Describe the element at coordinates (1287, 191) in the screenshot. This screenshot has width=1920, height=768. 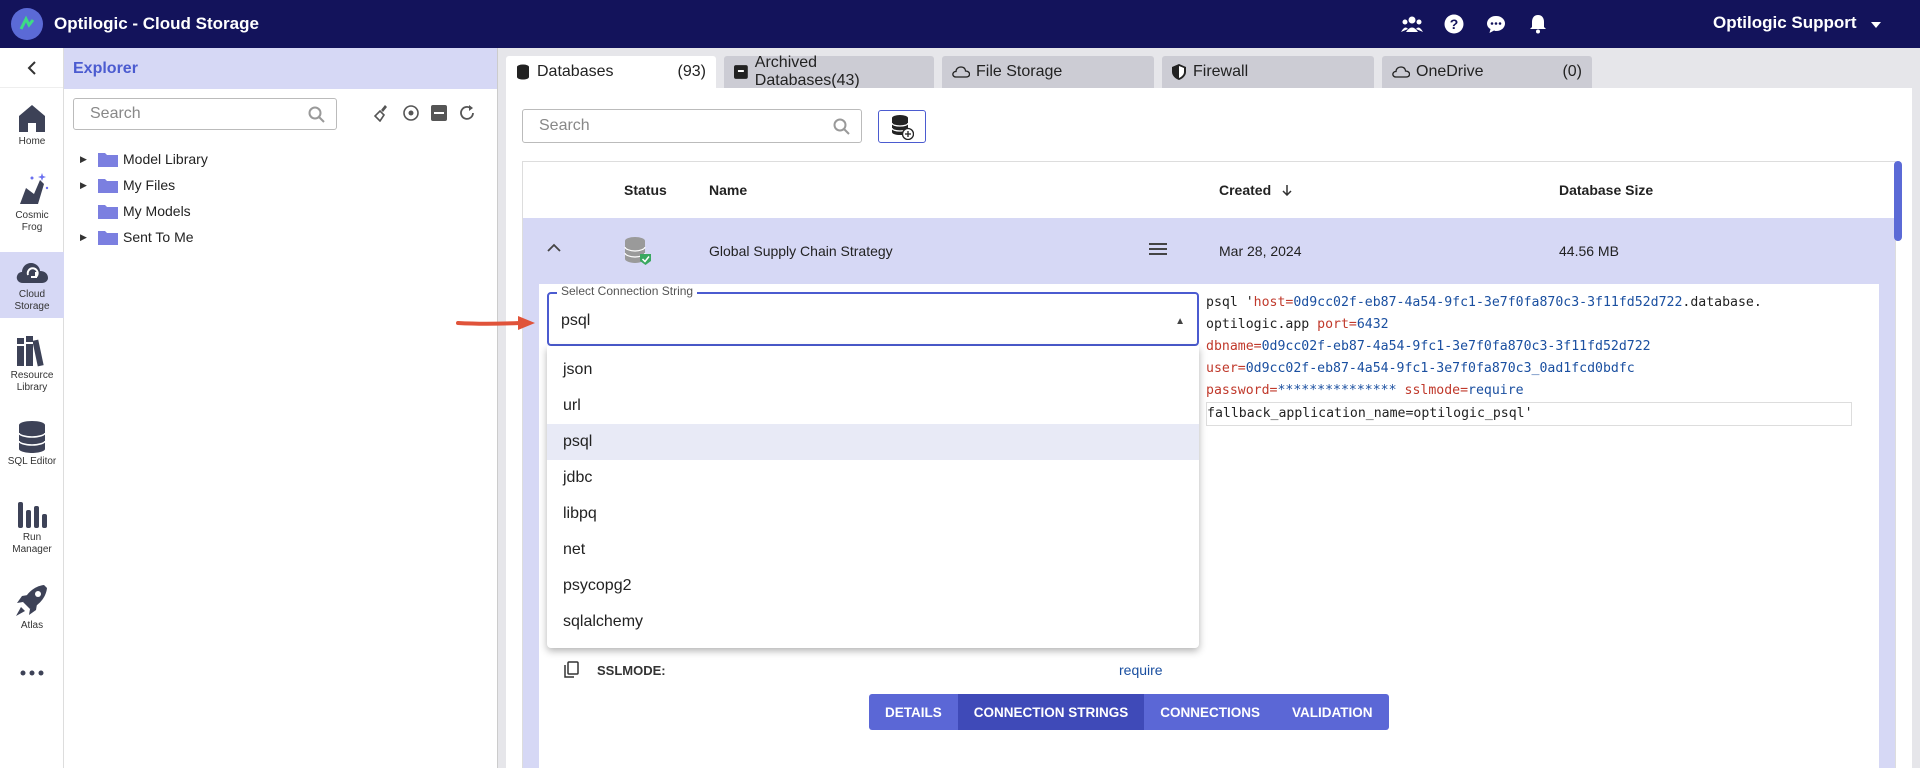
I see `sort-down-icon` at that location.